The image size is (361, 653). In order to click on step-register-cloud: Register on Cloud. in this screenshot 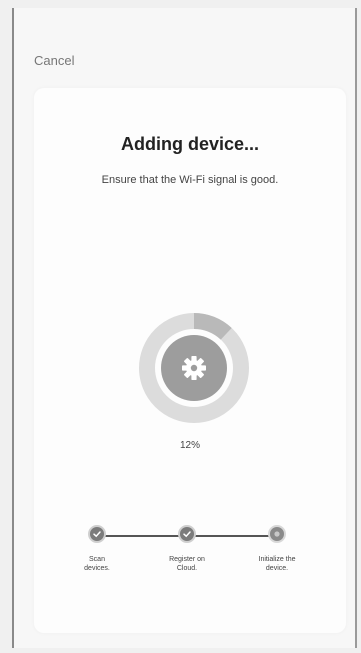, I will do `click(187, 549)`.